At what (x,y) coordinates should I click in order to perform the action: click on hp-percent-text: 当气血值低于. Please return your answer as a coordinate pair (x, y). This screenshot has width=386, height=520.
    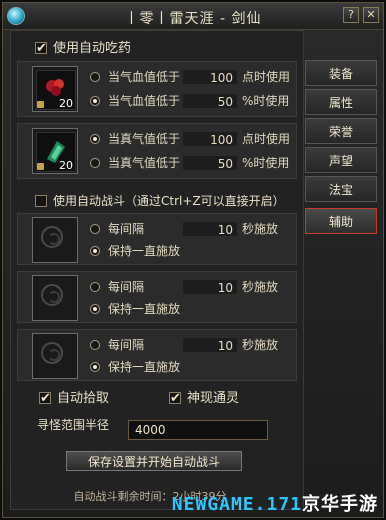
    Looking at the image, I should click on (144, 101).